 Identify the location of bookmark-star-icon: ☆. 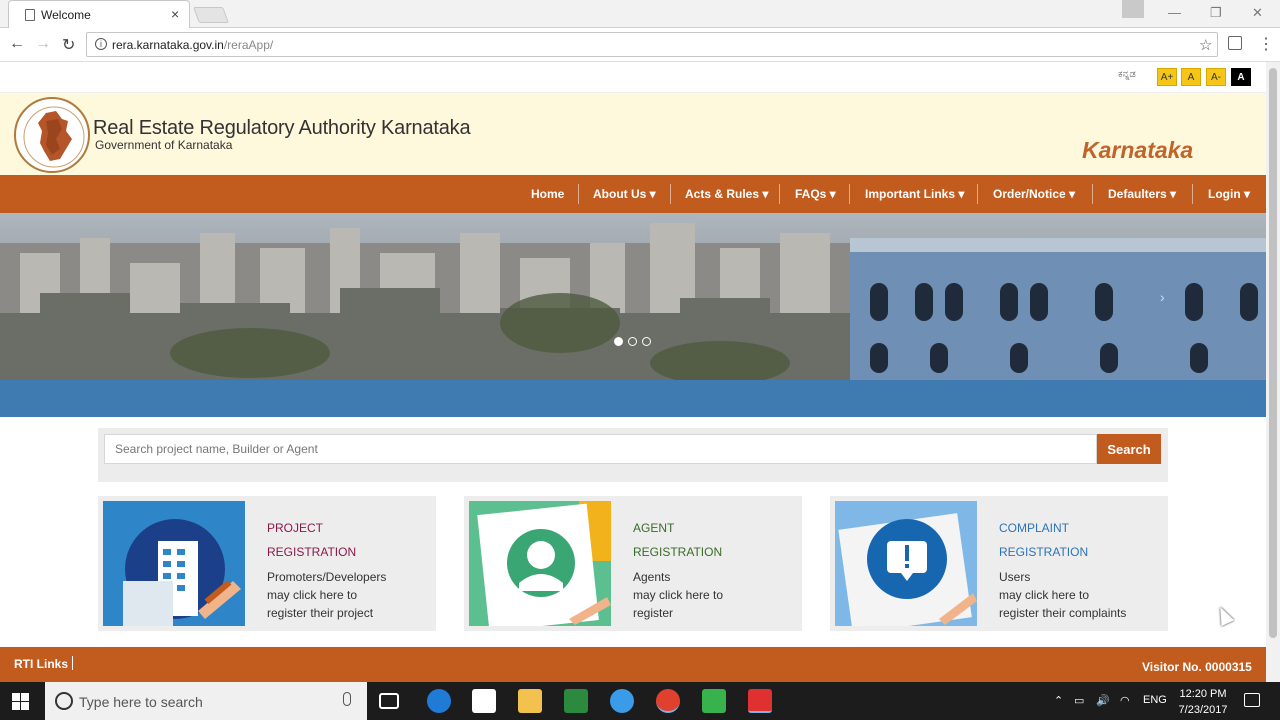
(1205, 45).